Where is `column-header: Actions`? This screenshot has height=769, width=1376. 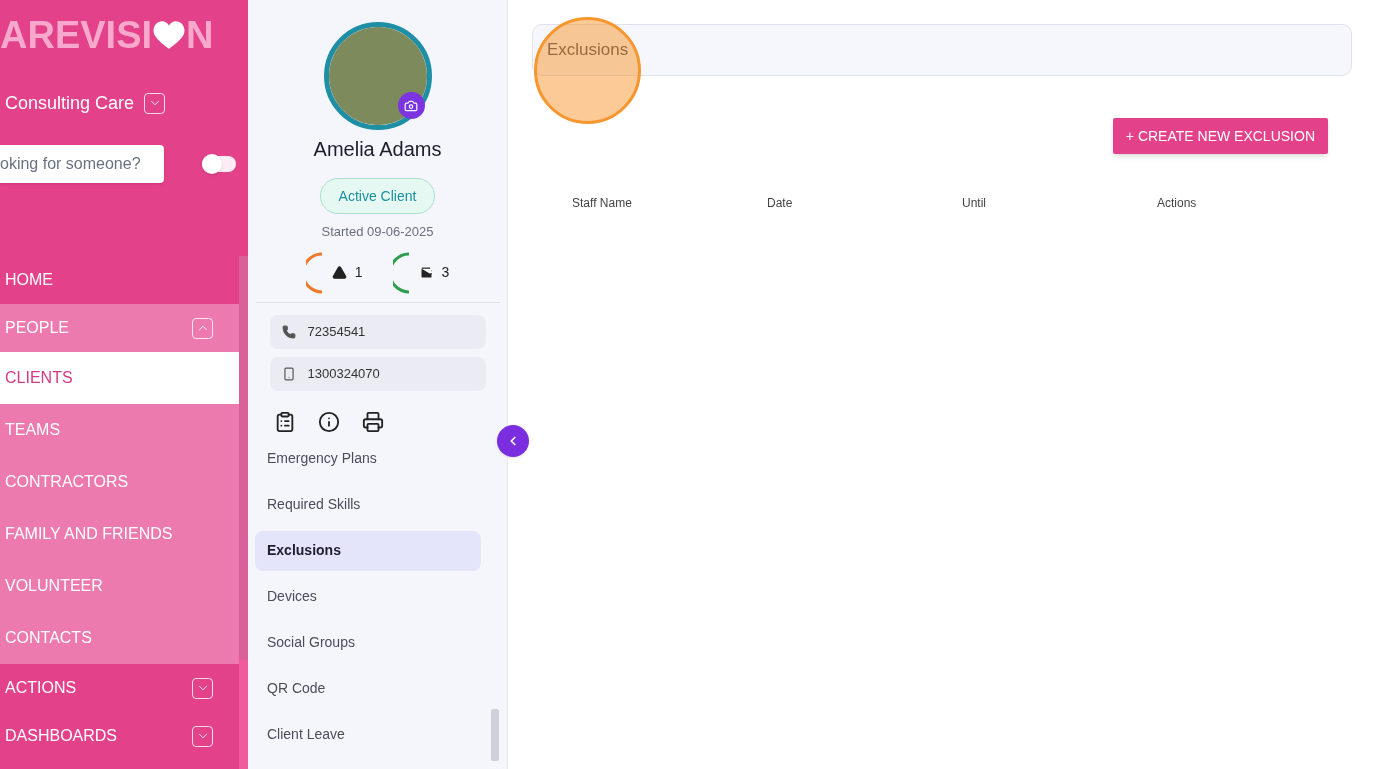
column-header: Actions is located at coordinates (1177, 203).